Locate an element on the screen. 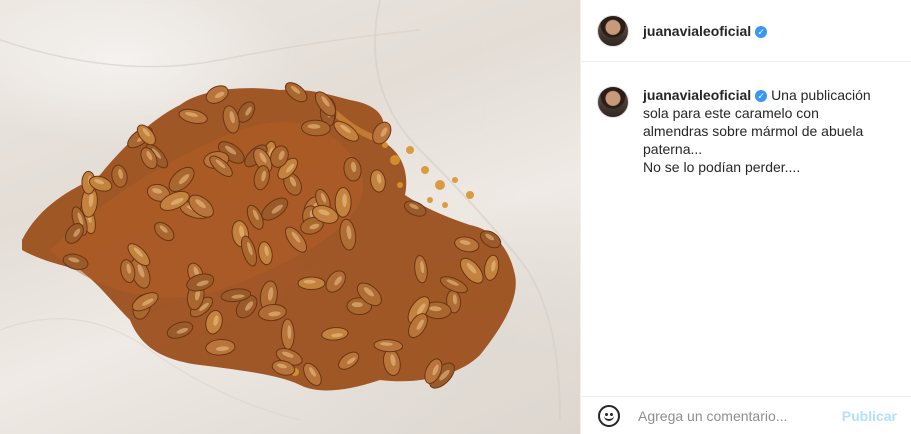  header-username: juanavialeoficial ✓ is located at coordinates (705, 31).